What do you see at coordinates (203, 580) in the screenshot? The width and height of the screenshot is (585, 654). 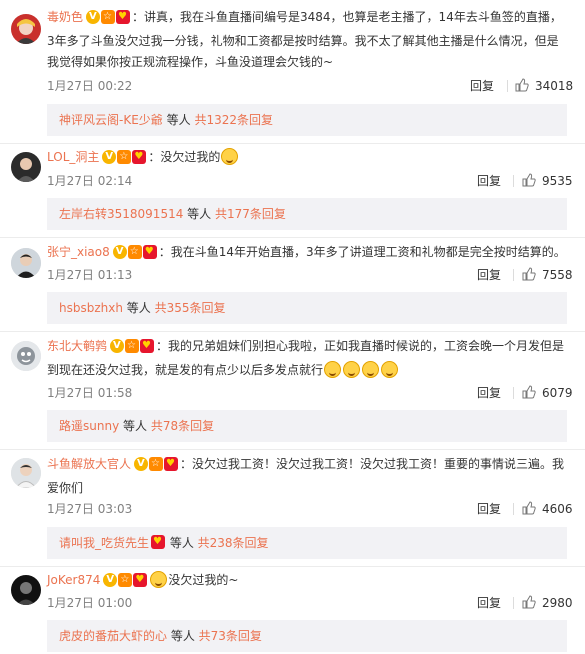 I see `comment-text: 没欠过我的~` at bounding box center [203, 580].